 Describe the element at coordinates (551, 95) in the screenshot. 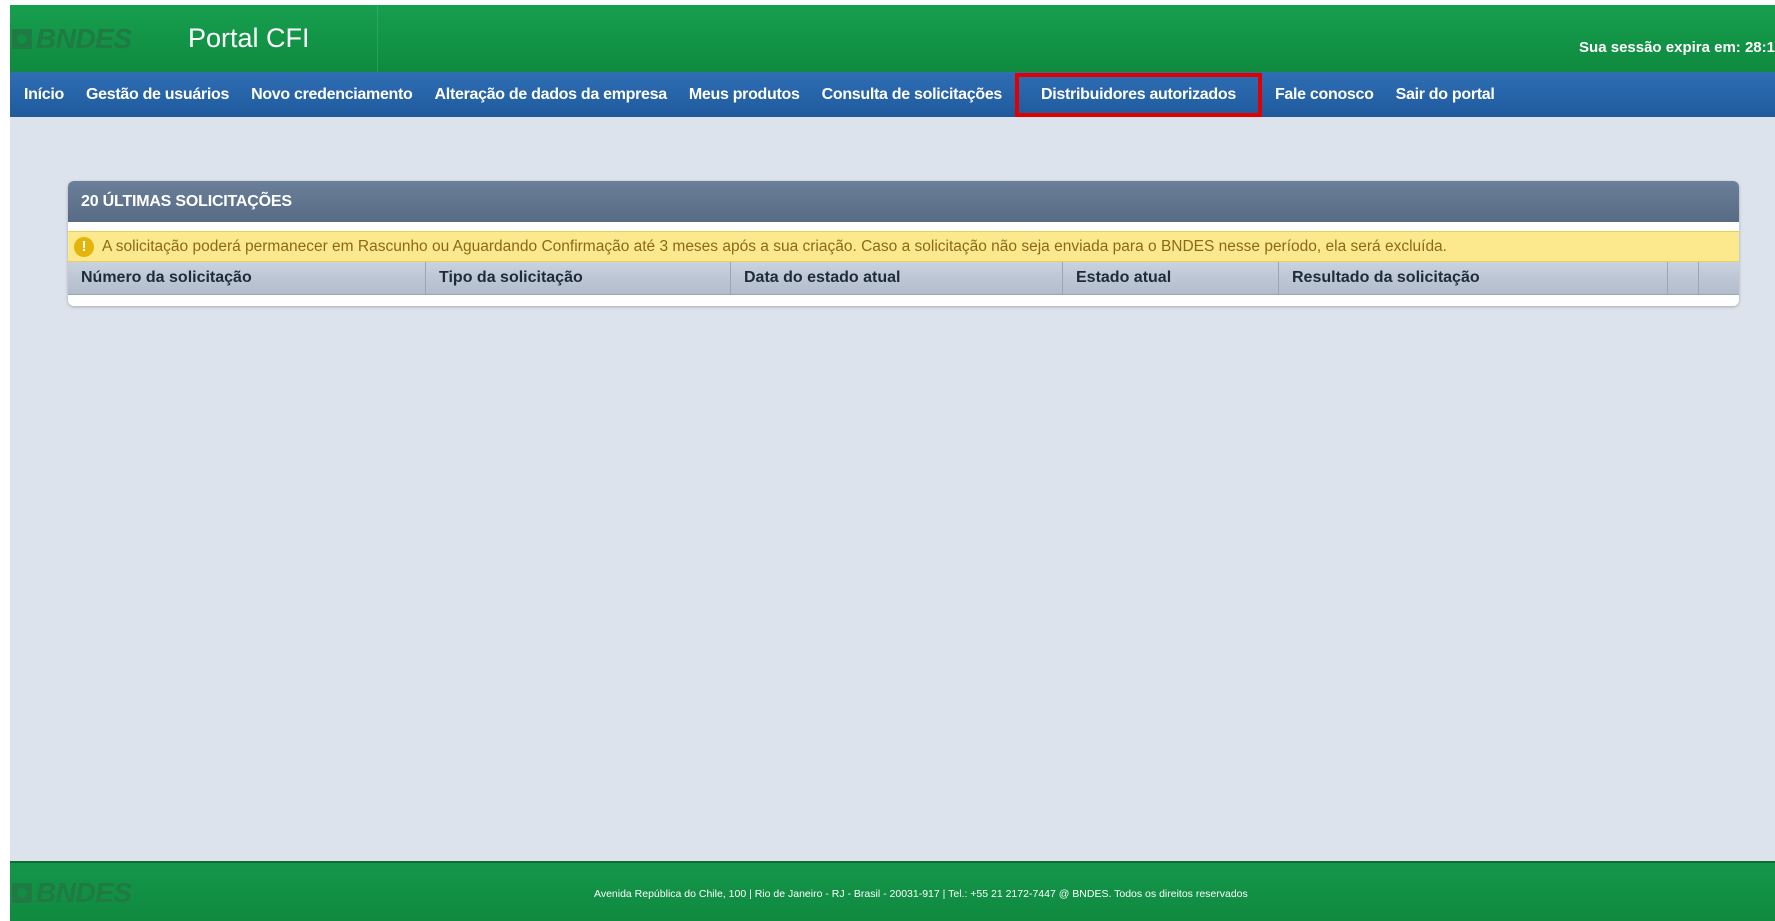

I see `nav-item-alteracao-dados: Alteração de dados da empresa` at that location.